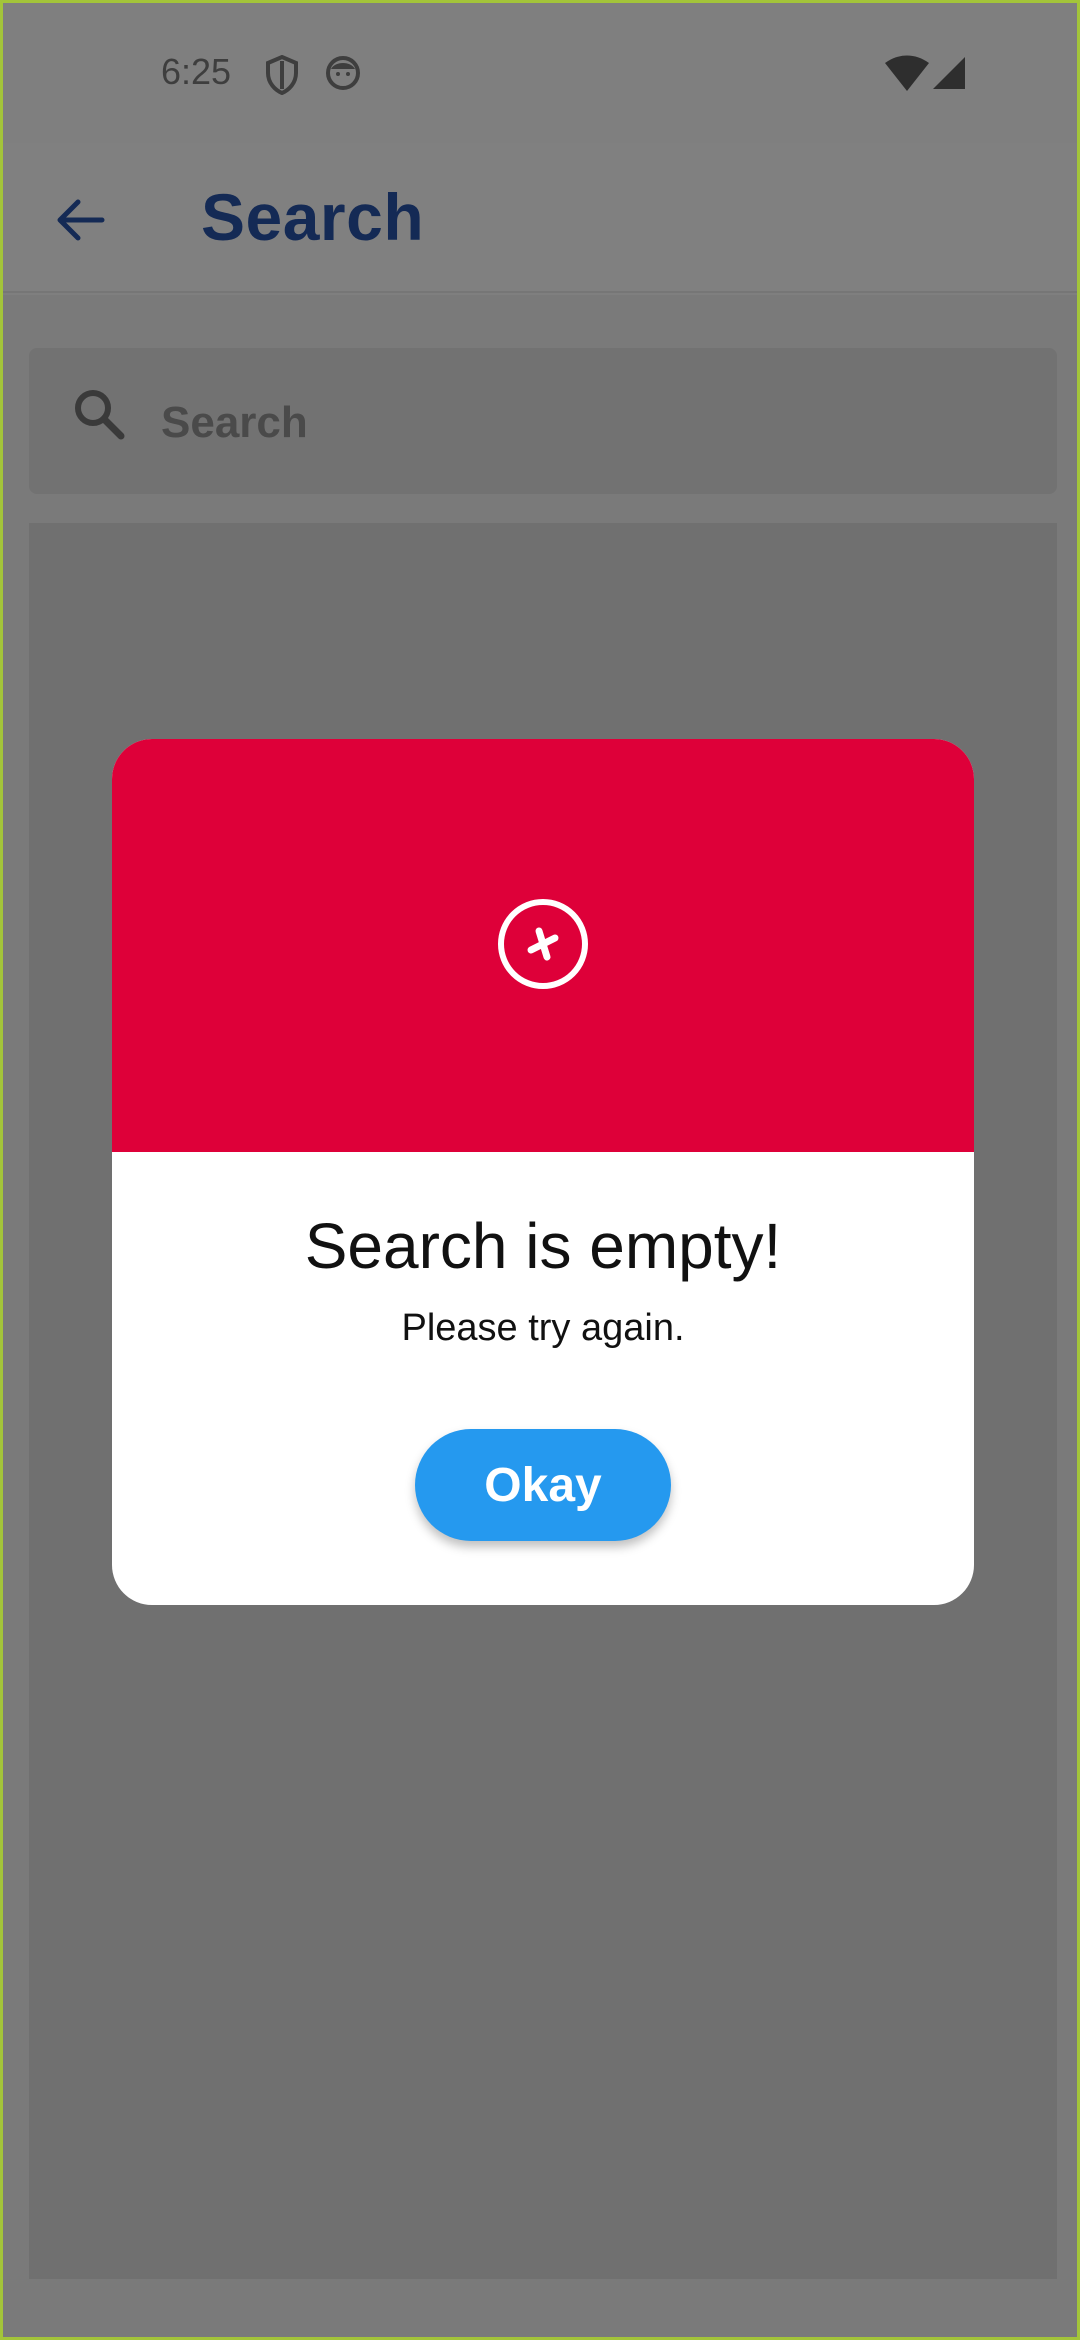 The width and height of the screenshot is (1080, 2340). What do you see at coordinates (543, 1328) in the screenshot?
I see `dialog-message: Please try again.` at bounding box center [543, 1328].